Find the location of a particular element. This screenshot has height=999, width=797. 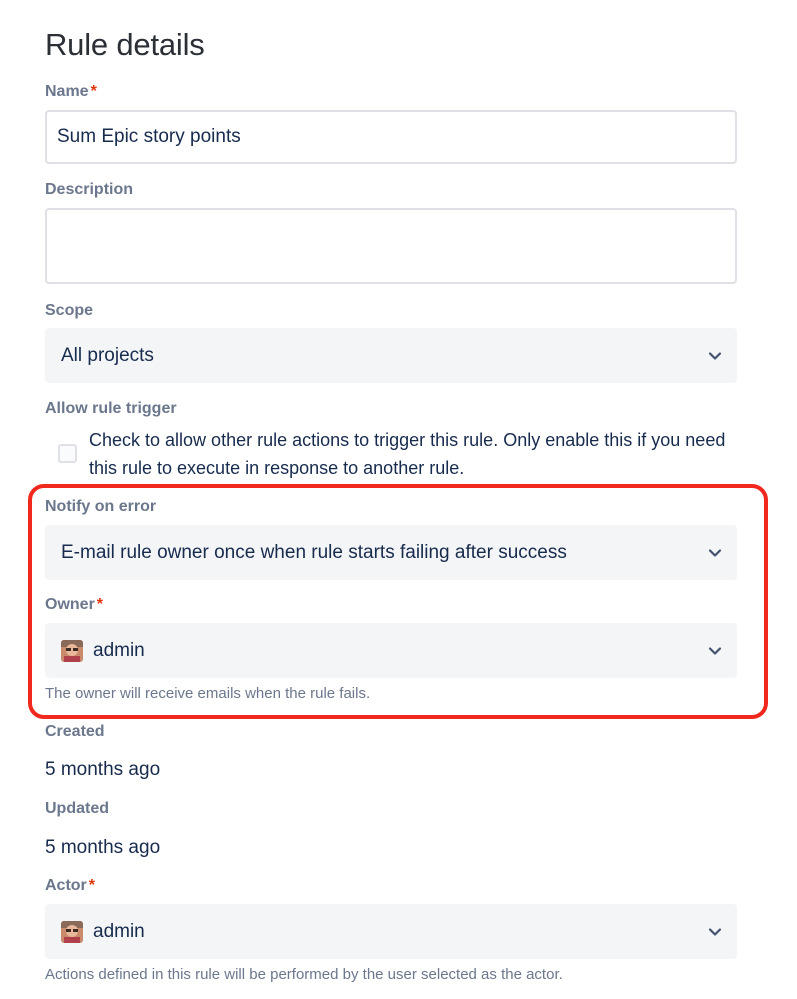

updated-label: Updated is located at coordinates (77, 808).